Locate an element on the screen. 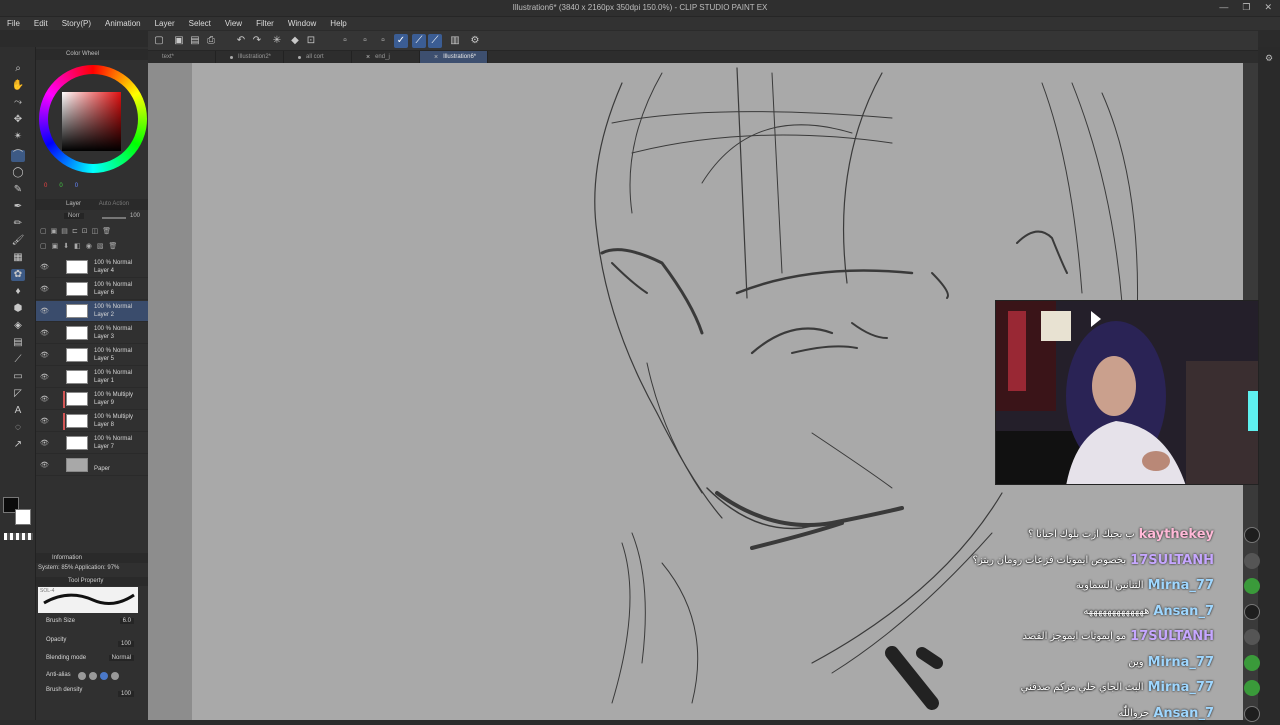 The image size is (1280, 725). reference-layer-icon: ◉ is located at coordinates (89, 248).